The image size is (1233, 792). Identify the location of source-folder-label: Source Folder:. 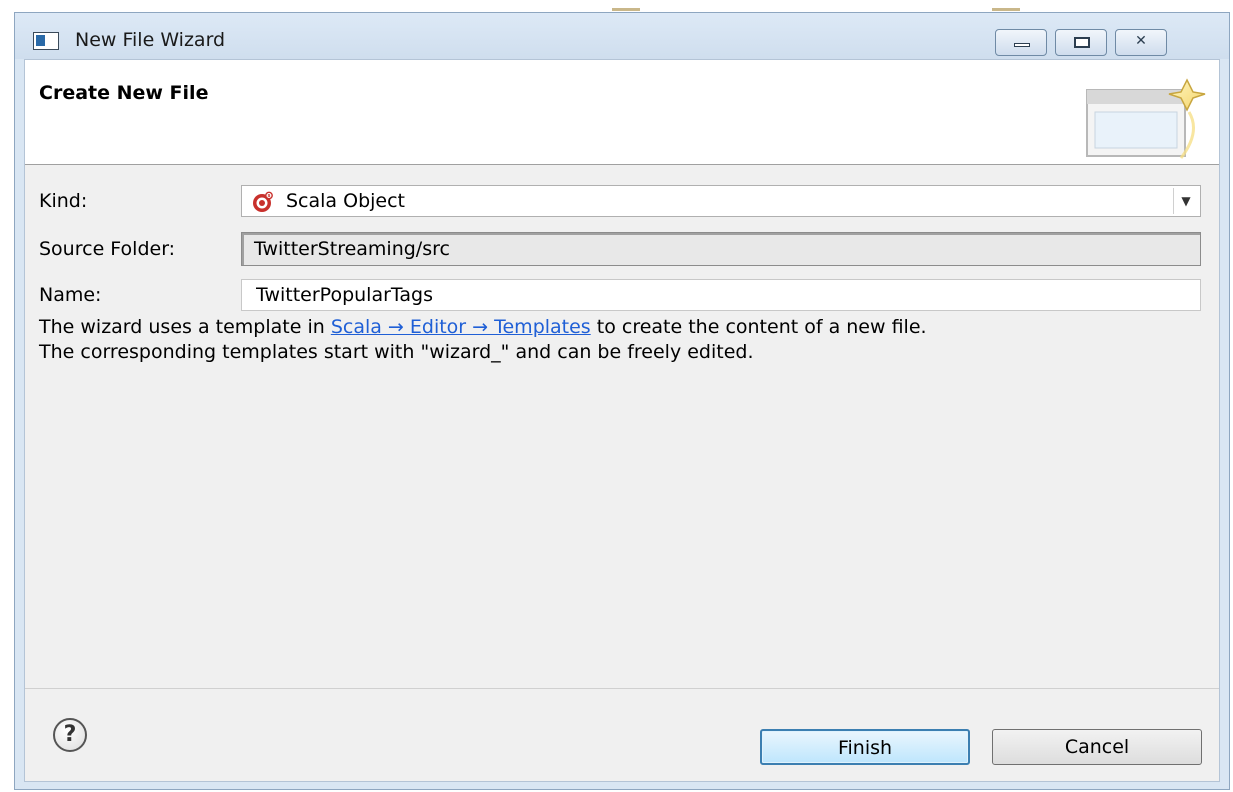
(107, 249).